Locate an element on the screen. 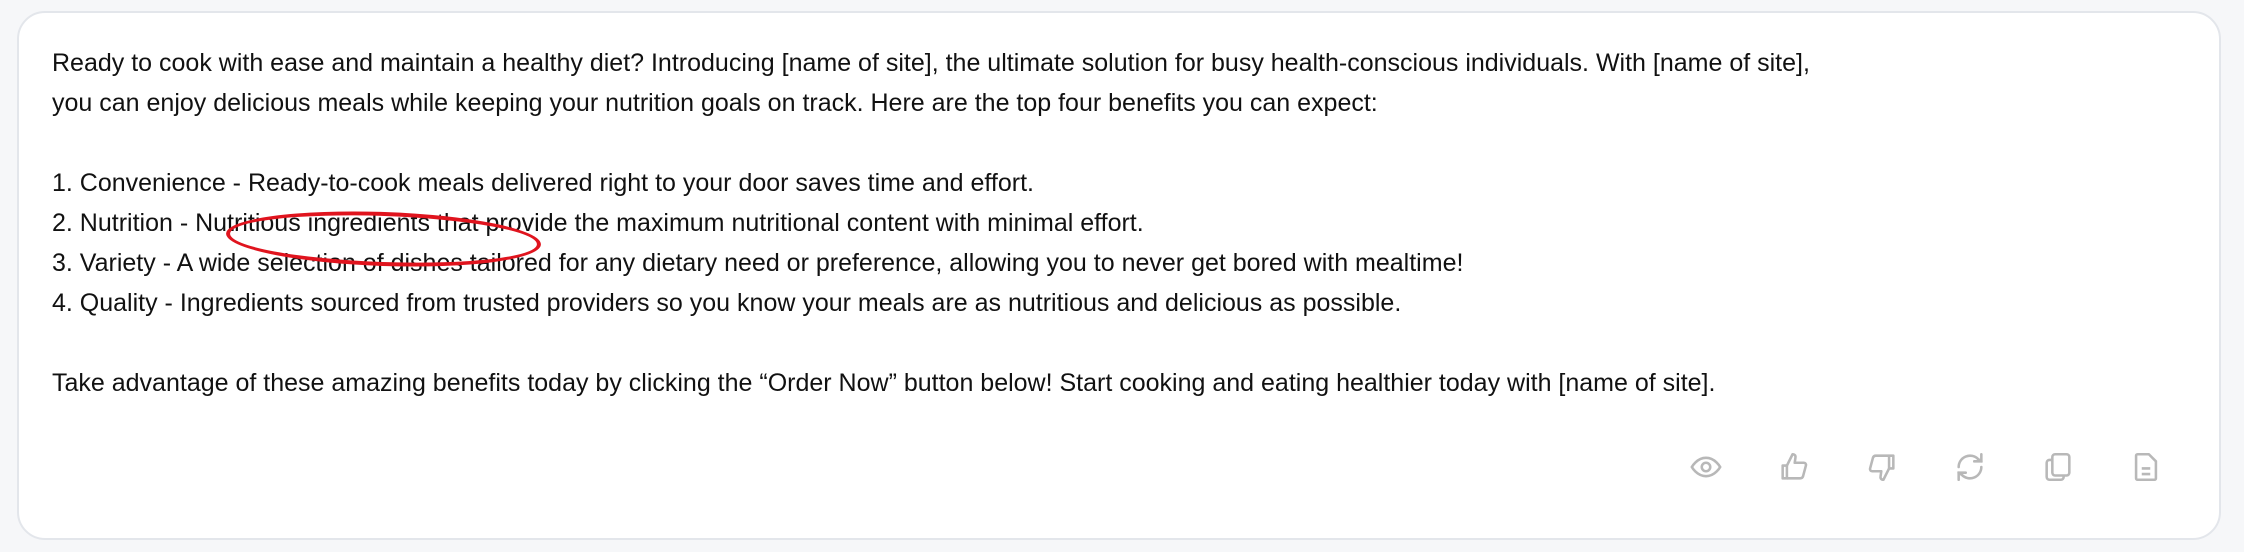 The image size is (2244, 552). copy-icon is located at coordinates (2058, 467).